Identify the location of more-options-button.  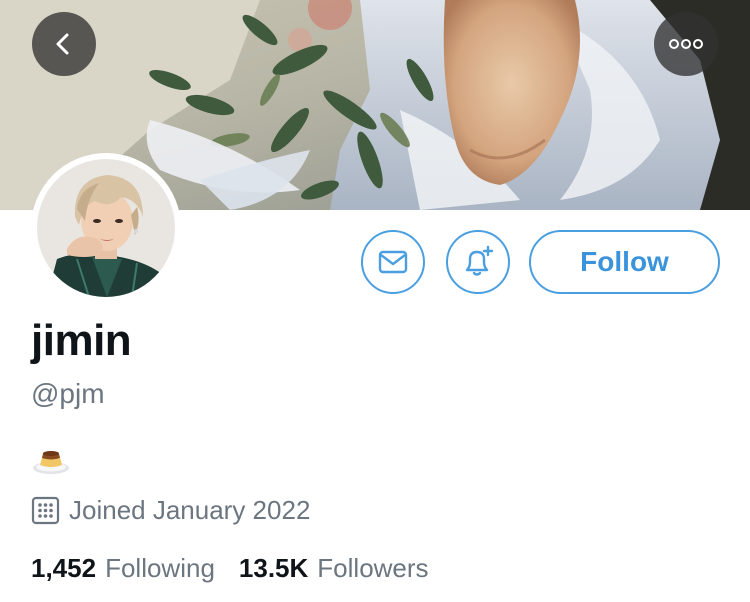
(686, 44).